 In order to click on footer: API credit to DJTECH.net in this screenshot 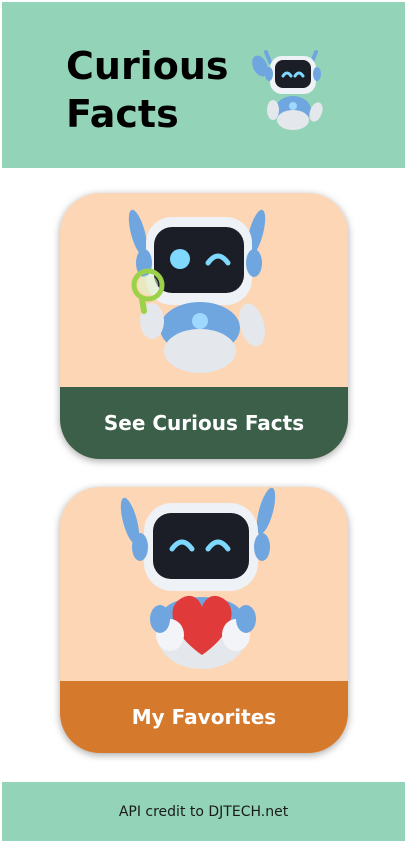, I will do `click(203, 811)`.